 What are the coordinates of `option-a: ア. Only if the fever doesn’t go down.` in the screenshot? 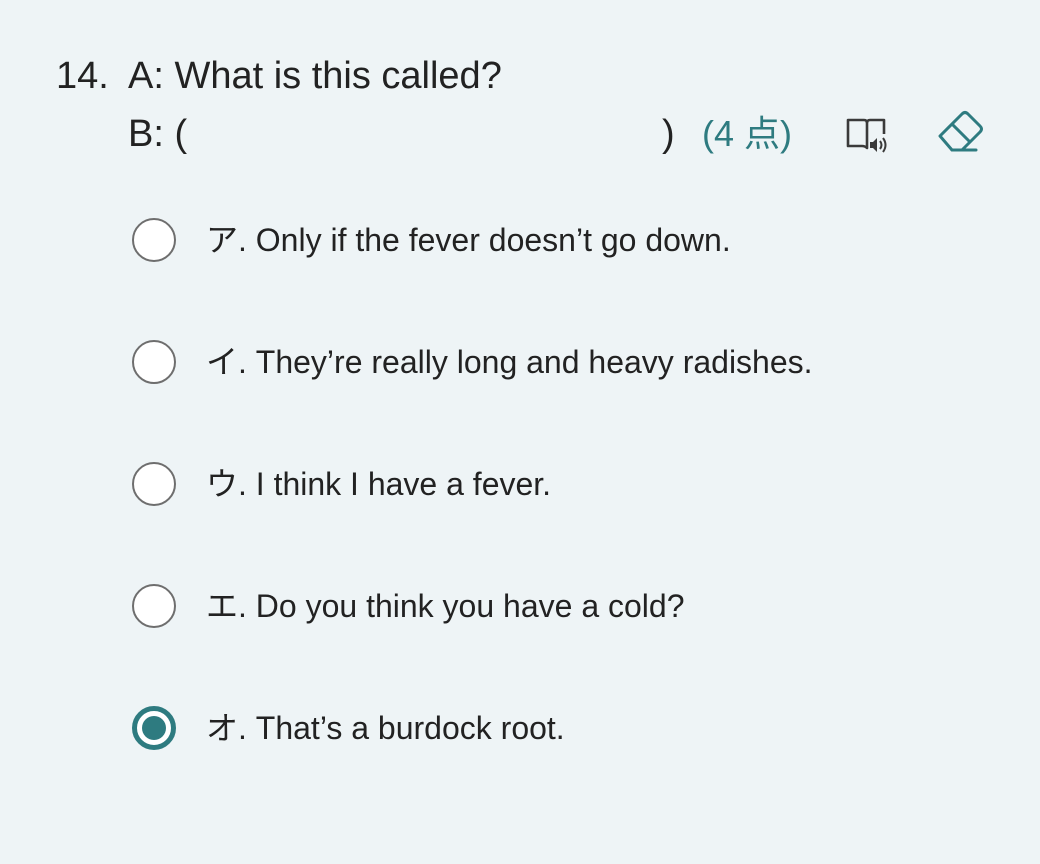 It's located at (431, 240).